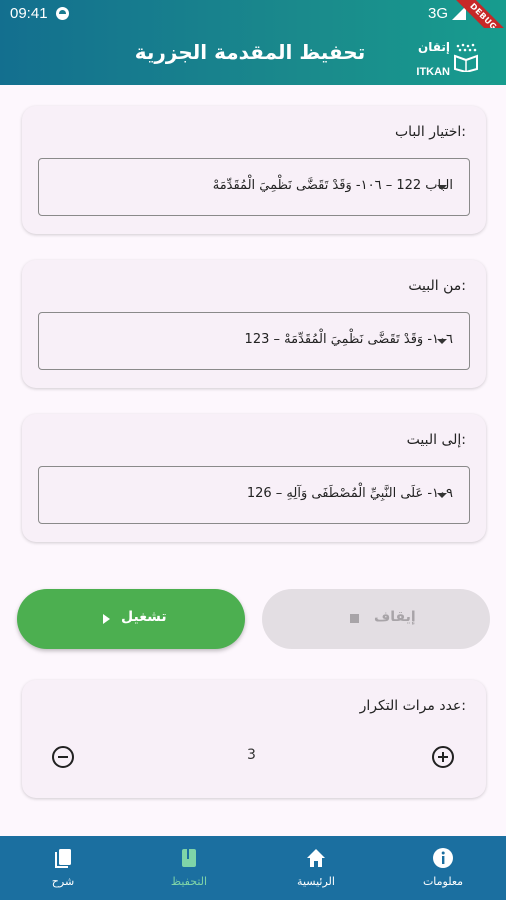 This screenshot has height=900, width=506. Describe the element at coordinates (395, 617) in the screenshot. I see `stop-button-label: إيقاف` at that location.